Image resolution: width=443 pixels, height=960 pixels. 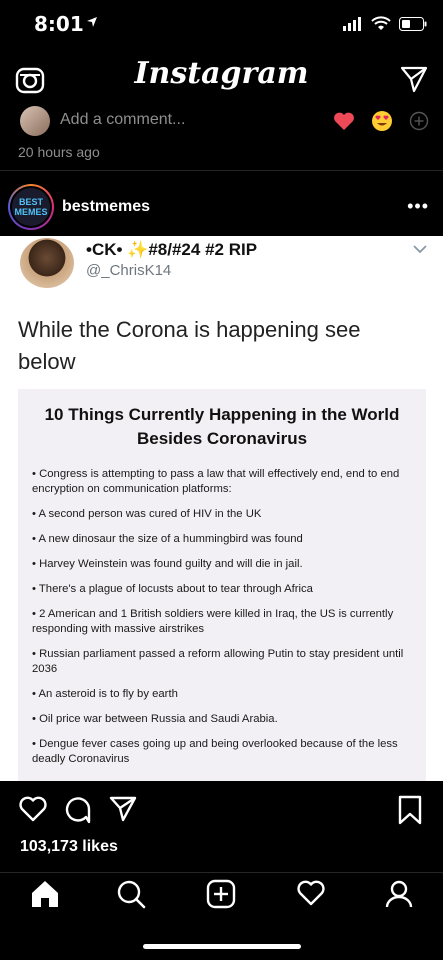 I want to click on bottom-tab-bar, so click(x=221, y=902).